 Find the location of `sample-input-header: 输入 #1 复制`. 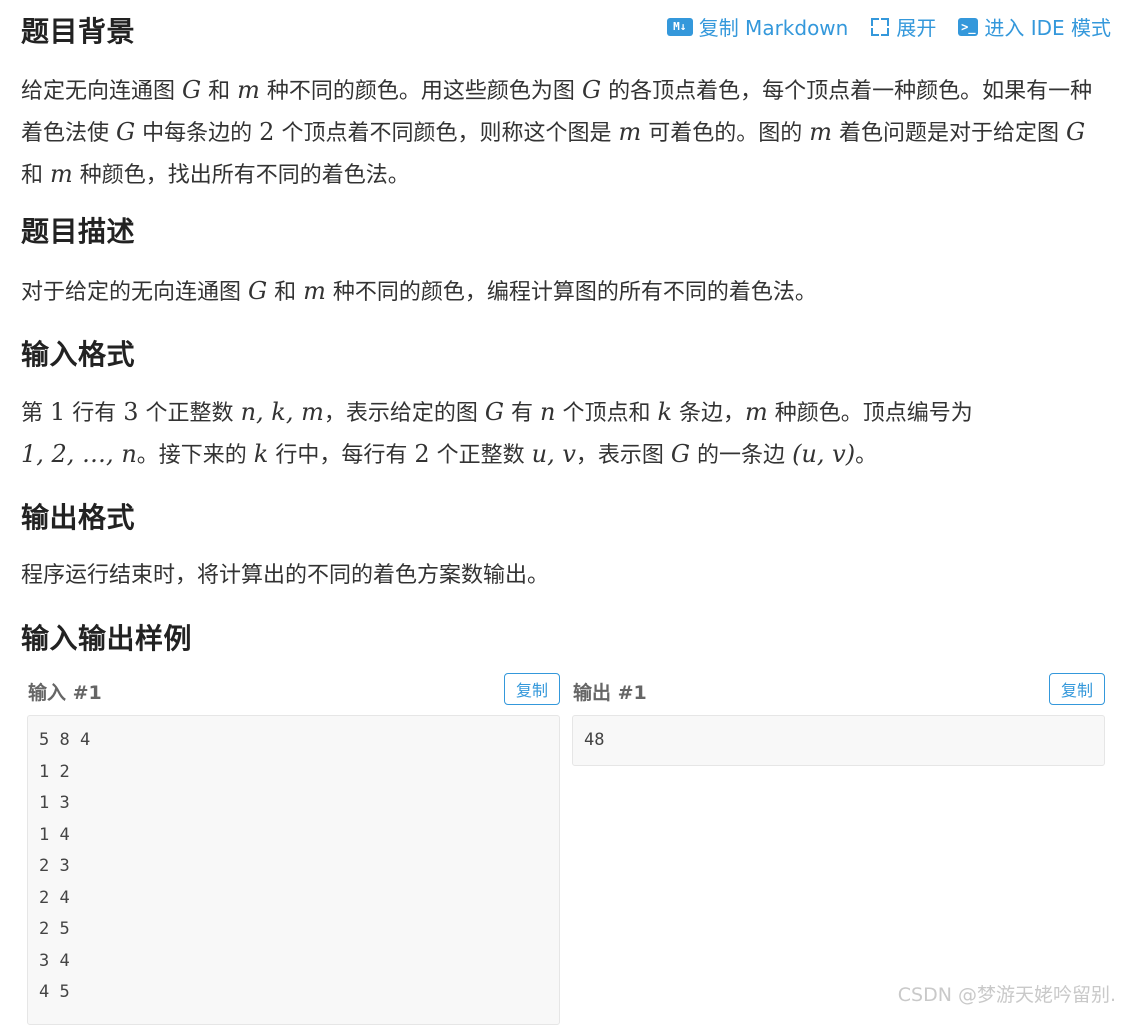

sample-input-header: 输入 #1 复制 is located at coordinates (293, 691).